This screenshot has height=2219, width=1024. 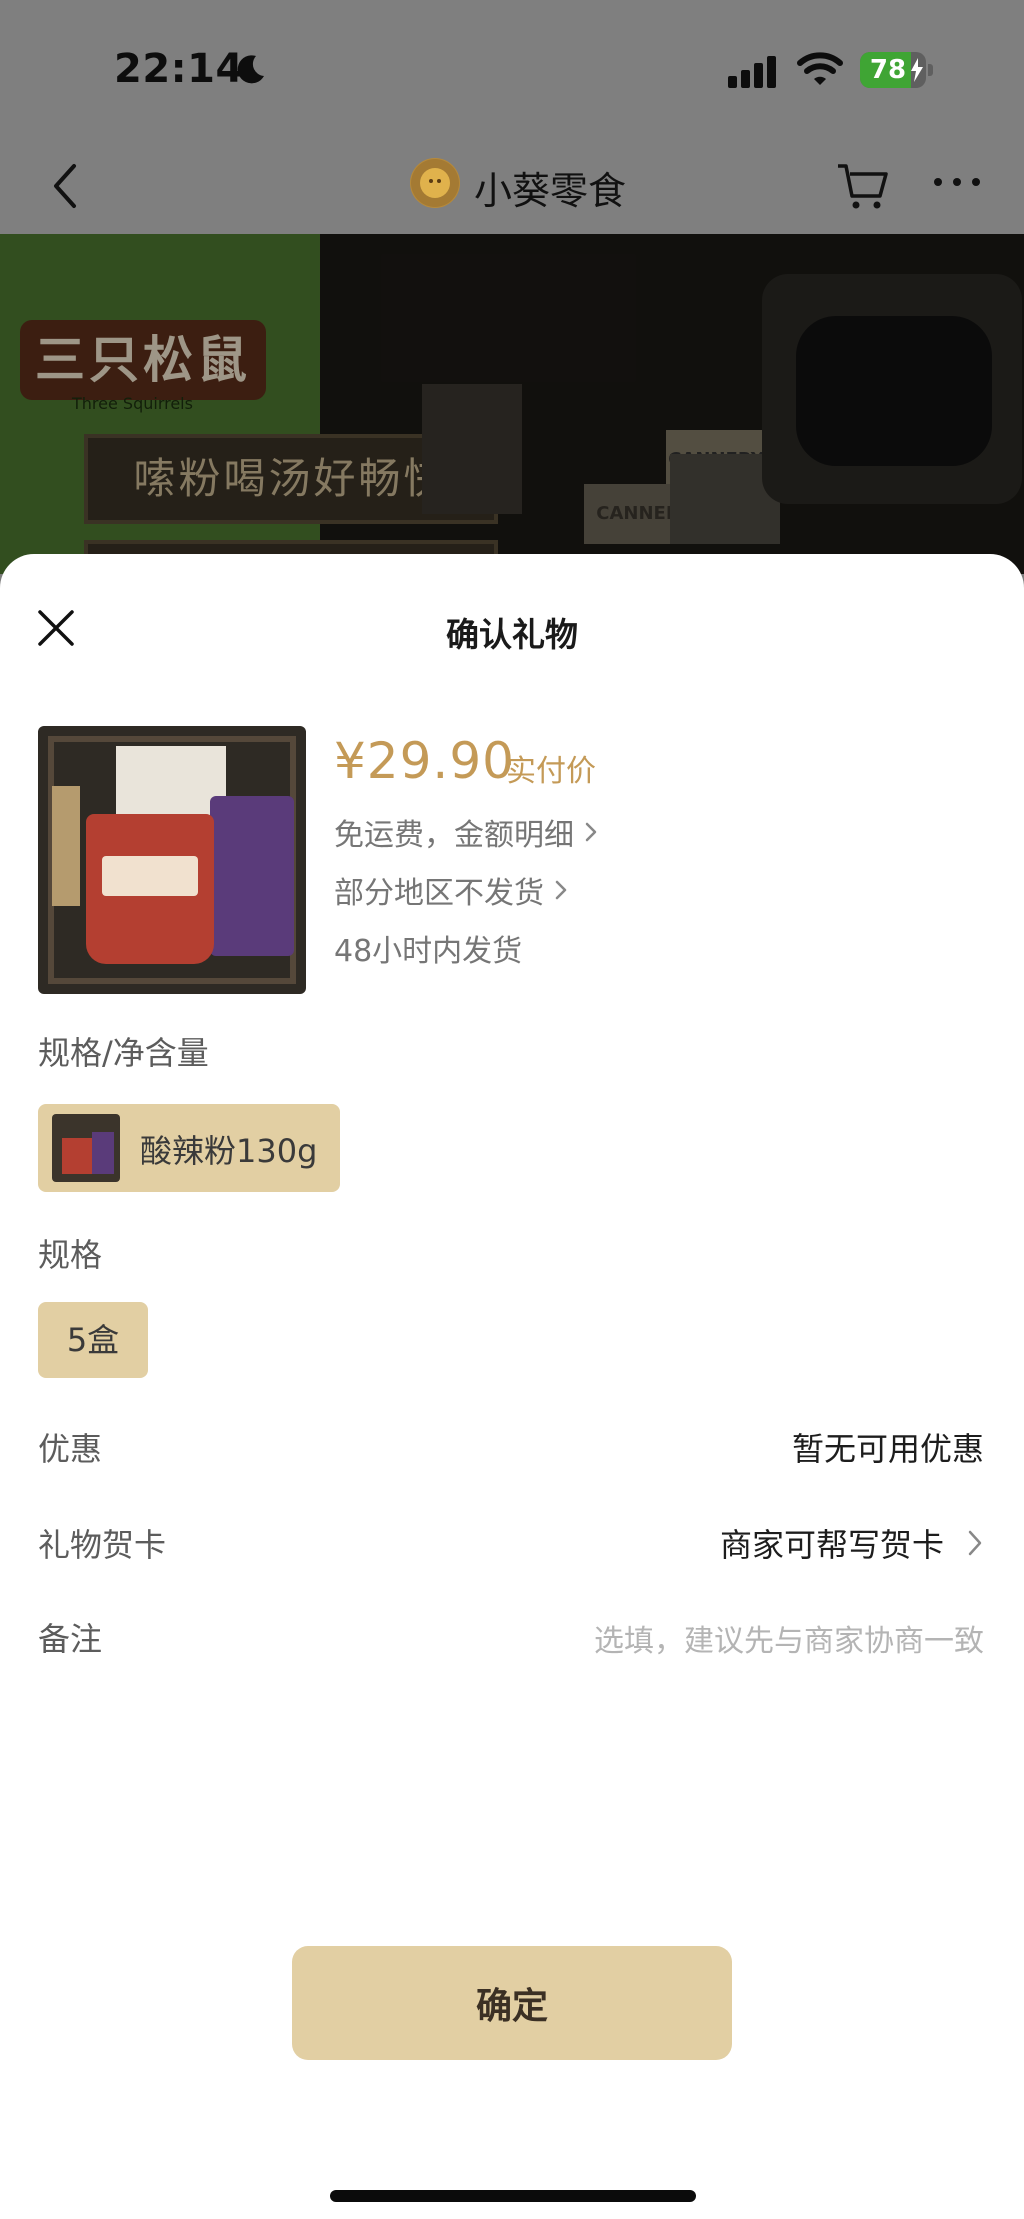 What do you see at coordinates (428, 951) in the screenshot?
I see `dispatch-time-text: 48小时内发货` at bounding box center [428, 951].